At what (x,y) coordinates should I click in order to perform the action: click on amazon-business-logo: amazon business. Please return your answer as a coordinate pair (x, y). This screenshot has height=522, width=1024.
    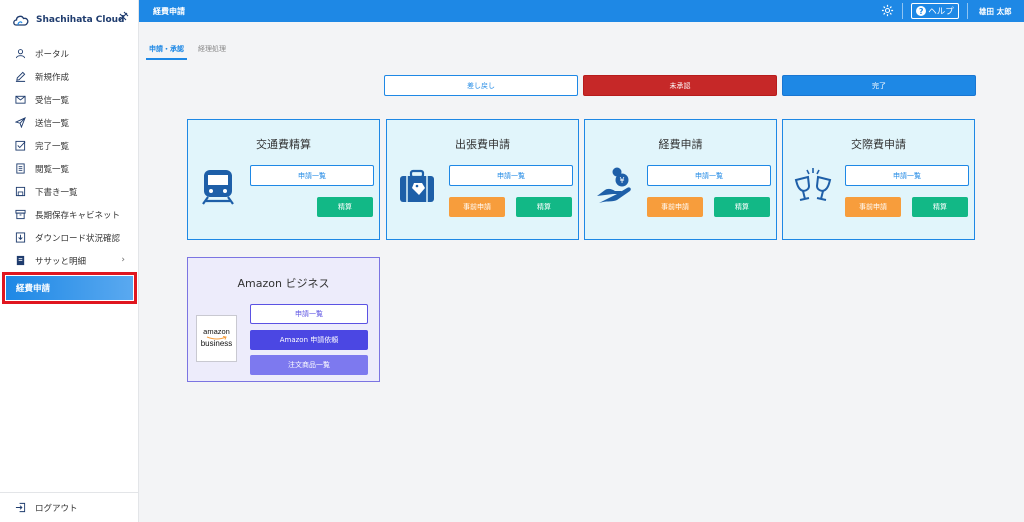
    Looking at the image, I should click on (216, 338).